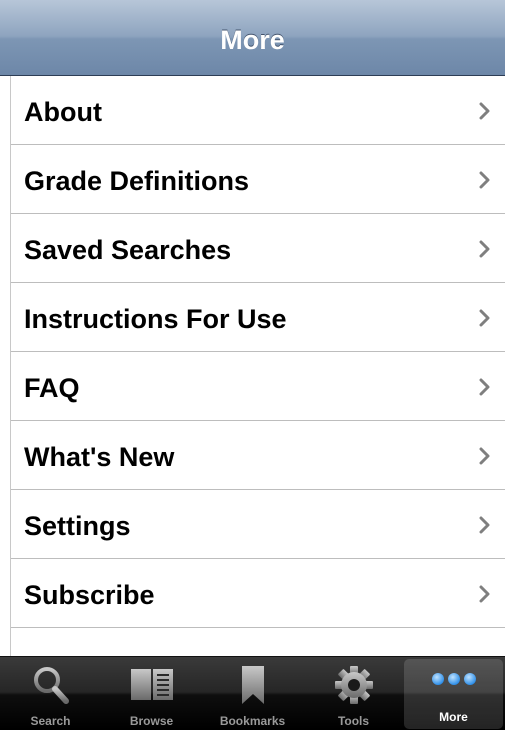  What do you see at coordinates (258, 593) in the screenshot?
I see `list-item-subscribe: Subscribe` at bounding box center [258, 593].